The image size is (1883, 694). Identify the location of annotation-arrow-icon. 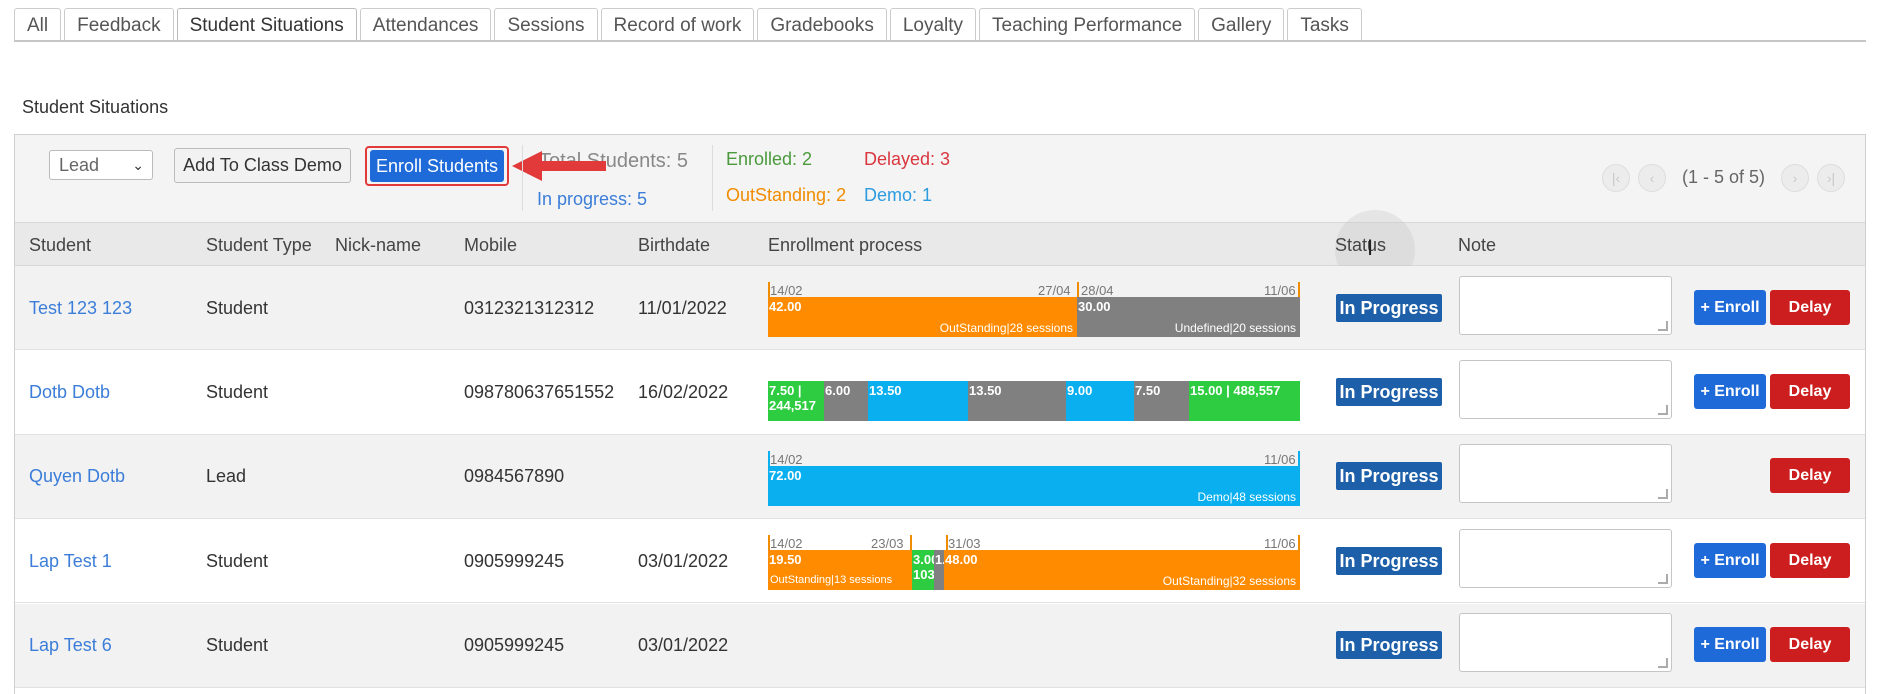
(559, 166).